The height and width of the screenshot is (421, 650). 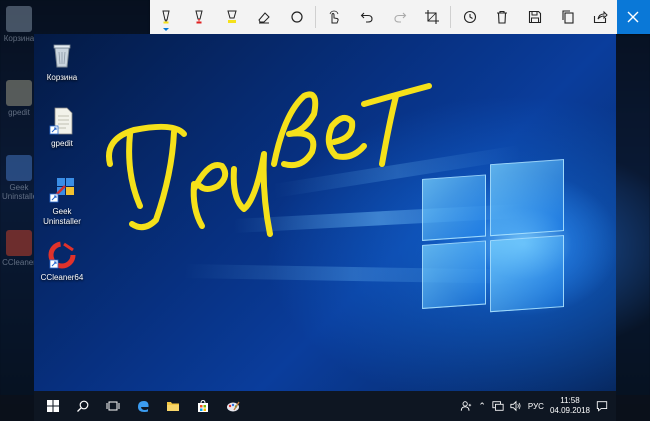 I want to click on touch-hand-icon, so click(x=334, y=17).